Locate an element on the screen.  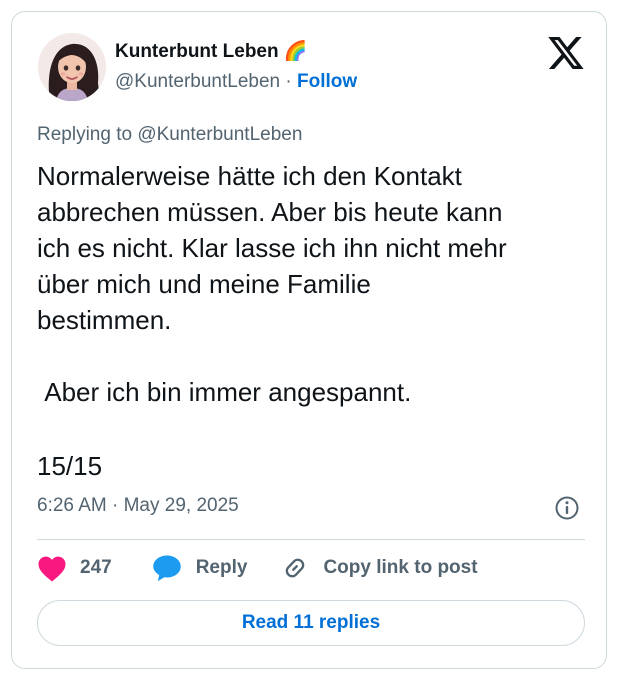
heart-icon is located at coordinates (52, 569).